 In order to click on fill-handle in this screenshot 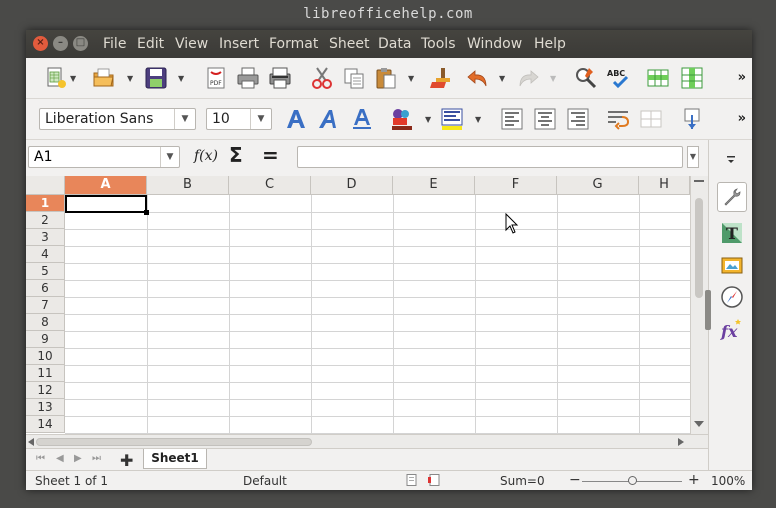, I will do `click(146, 212)`.